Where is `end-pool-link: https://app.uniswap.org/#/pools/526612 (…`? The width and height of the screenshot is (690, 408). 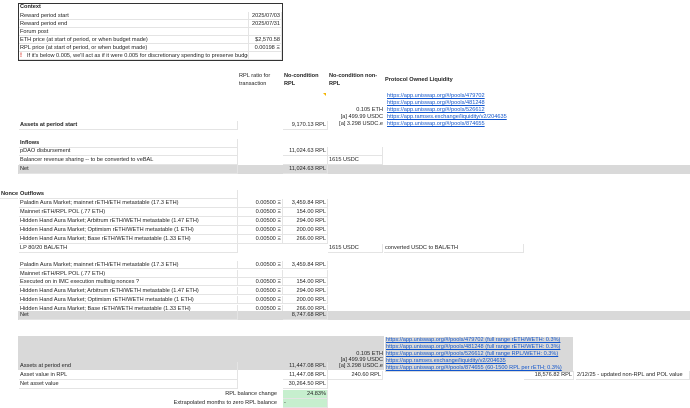
end-pool-link: https://app.uniswap.org/#/pools/526612 (… is located at coordinates (479, 354).